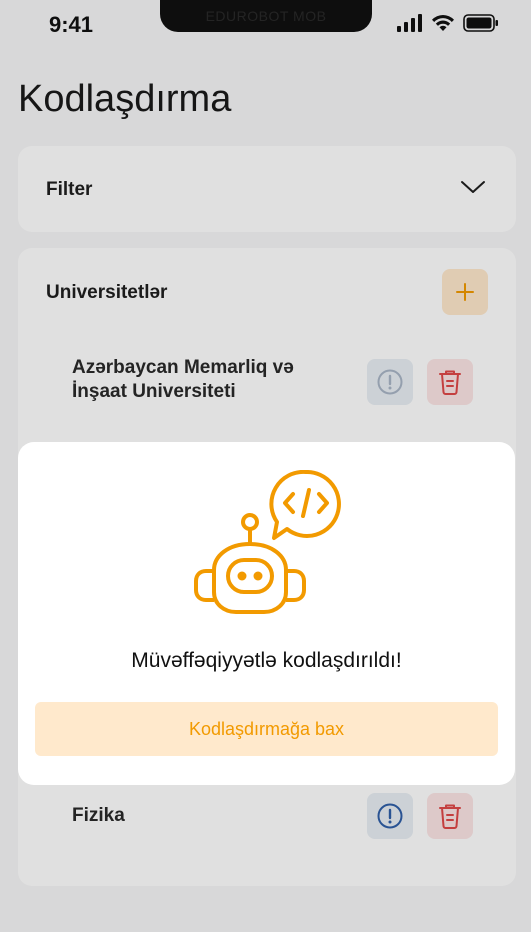 The height and width of the screenshot is (932, 531). I want to click on robot-code-icon, so click(267, 542).